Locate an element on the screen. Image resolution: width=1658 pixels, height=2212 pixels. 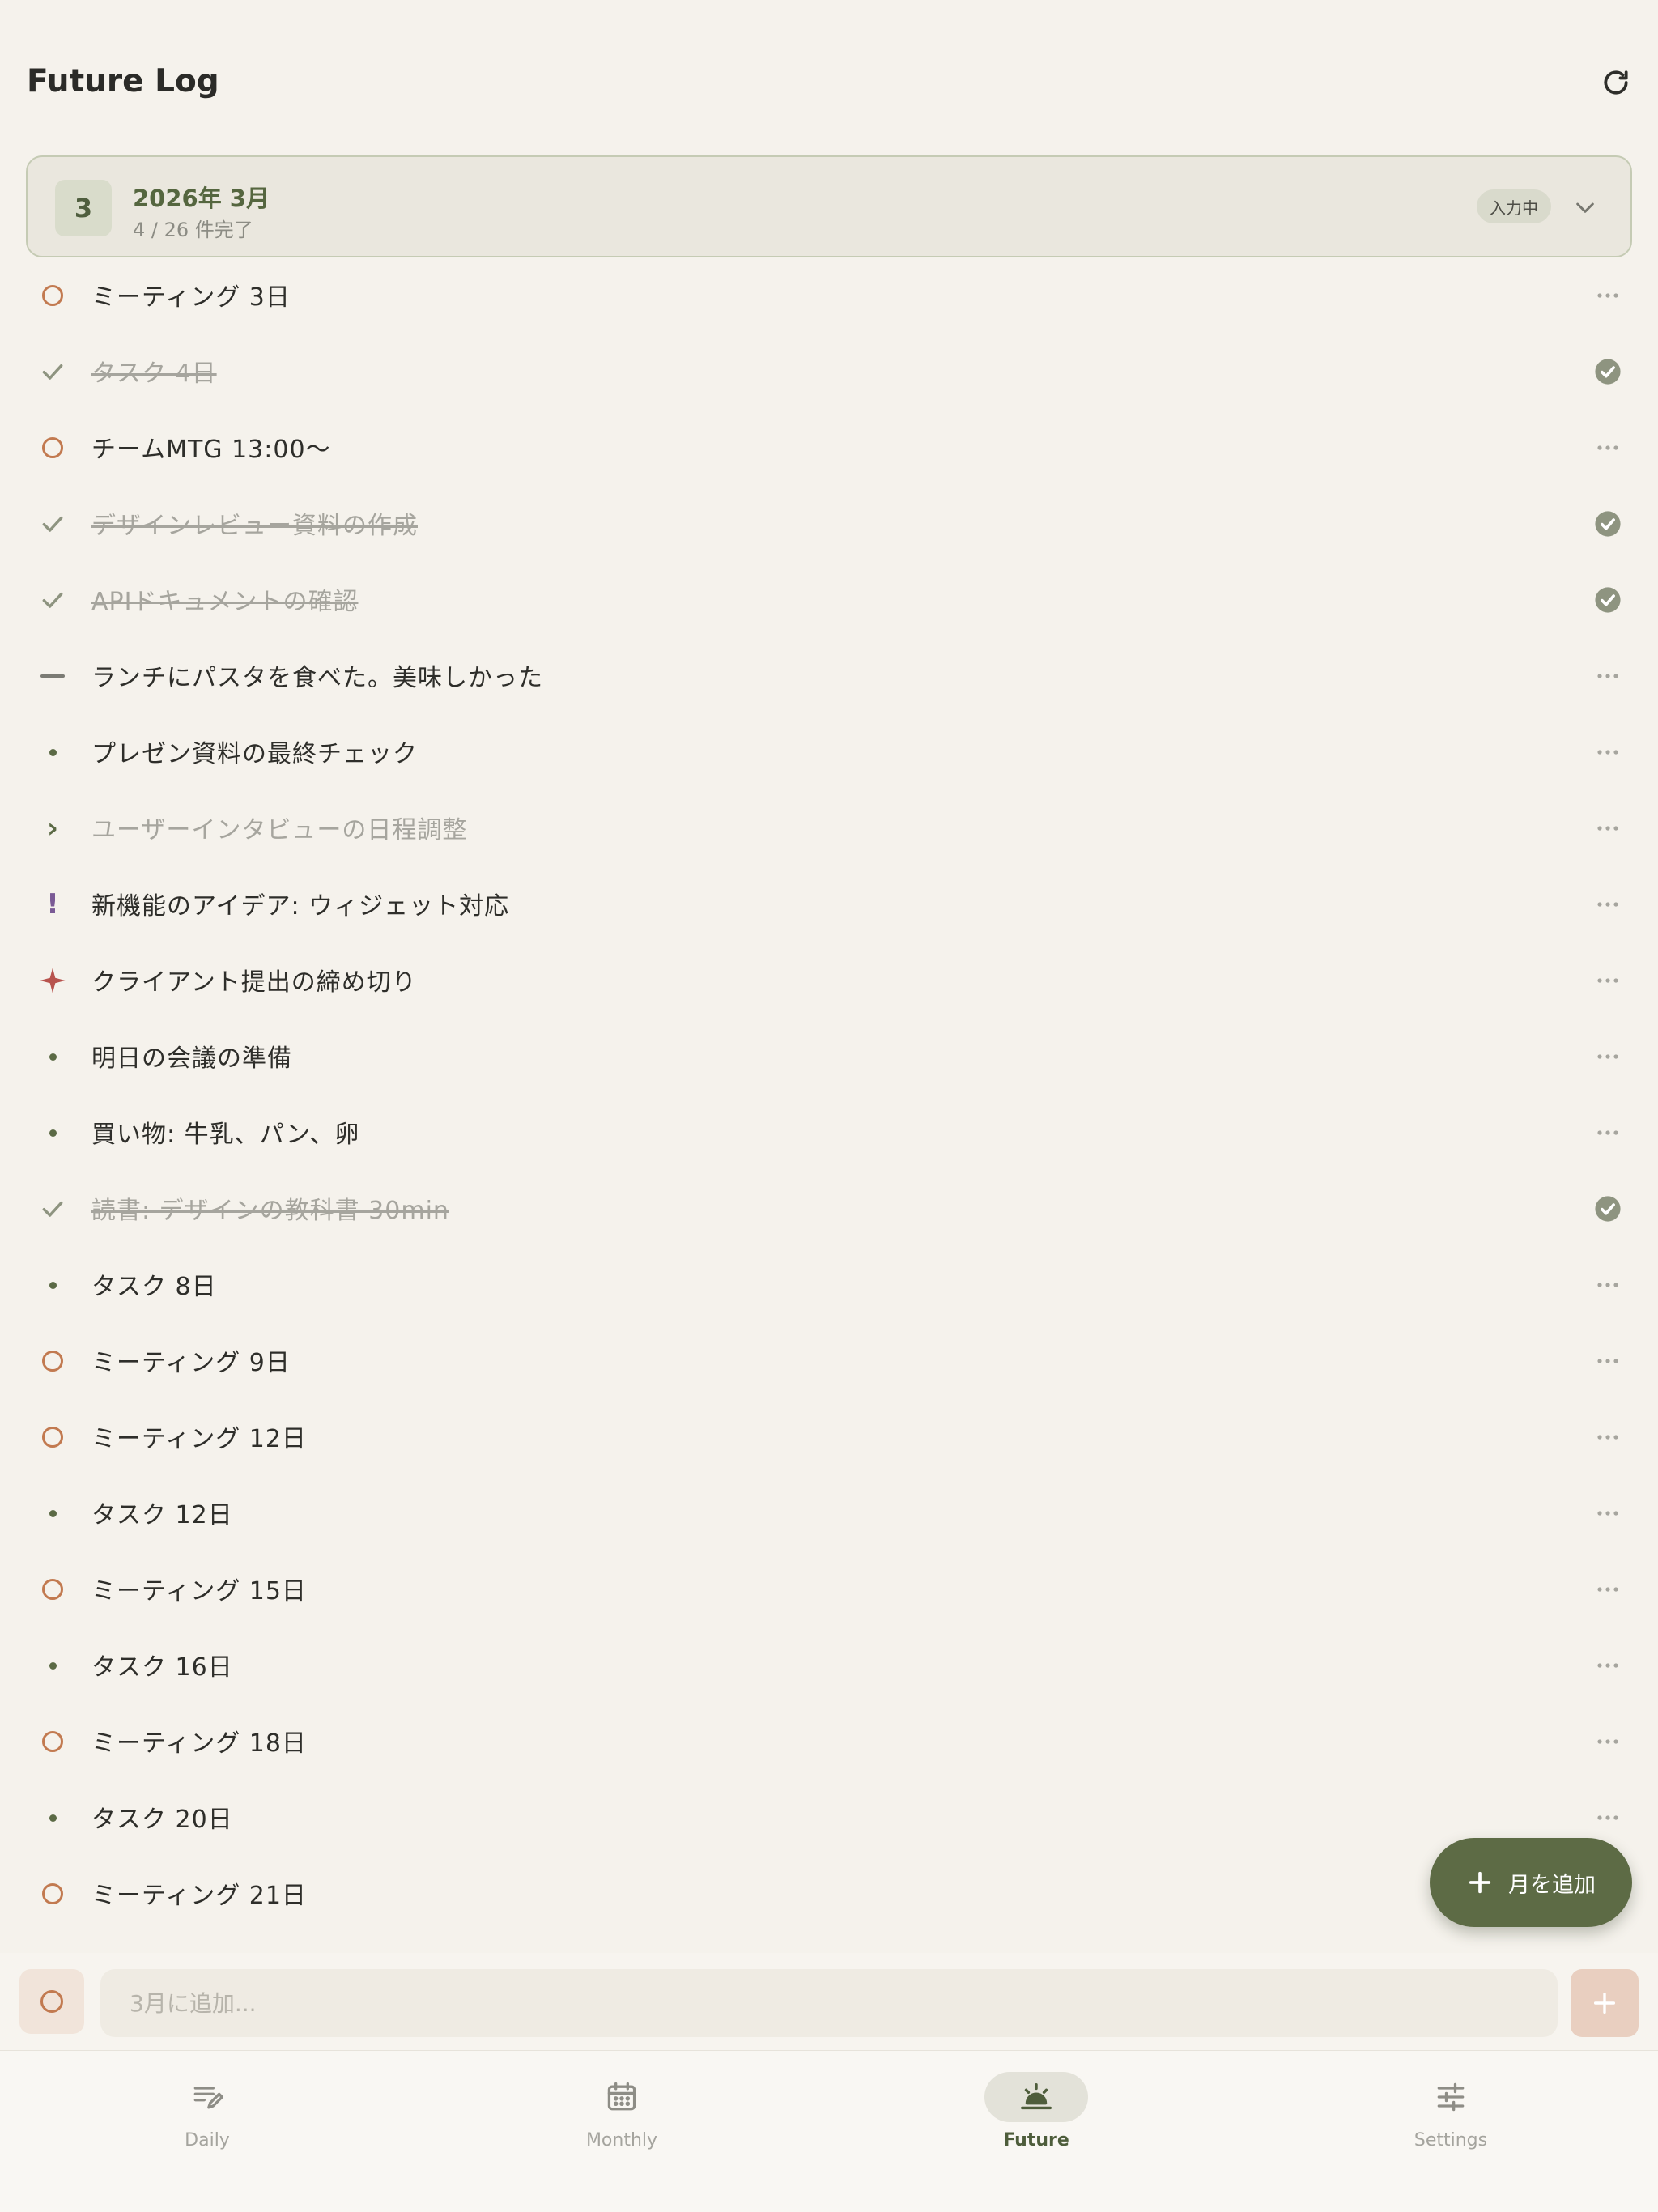
entry-text: 買い物: 牛乳、パン、卵 is located at coordinates (225, 1135).